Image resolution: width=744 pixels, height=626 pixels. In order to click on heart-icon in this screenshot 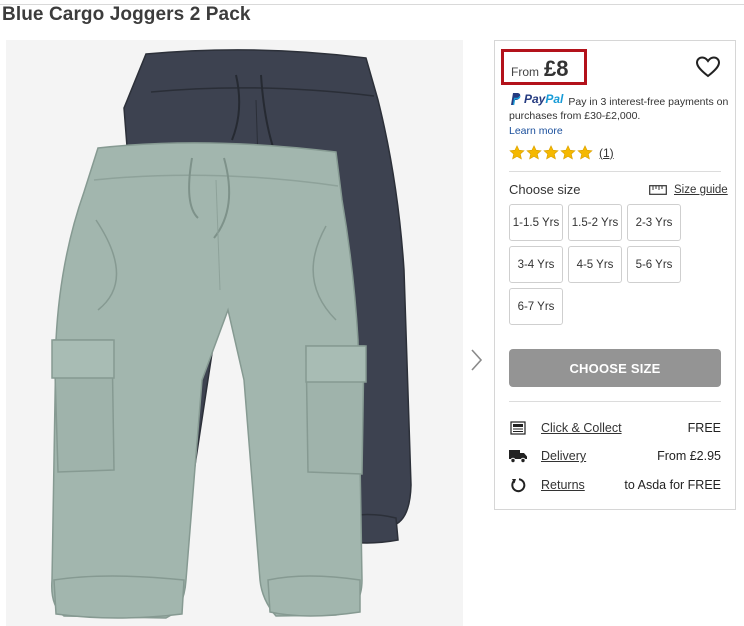, I will do `click(708, 67)`.